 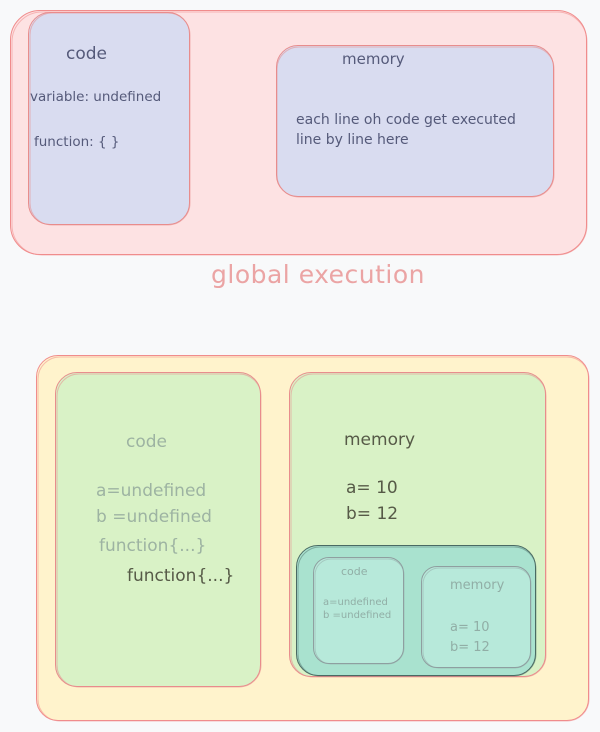 I want to click on context-b-value-line: b= 12, so click(x=372, y=514).